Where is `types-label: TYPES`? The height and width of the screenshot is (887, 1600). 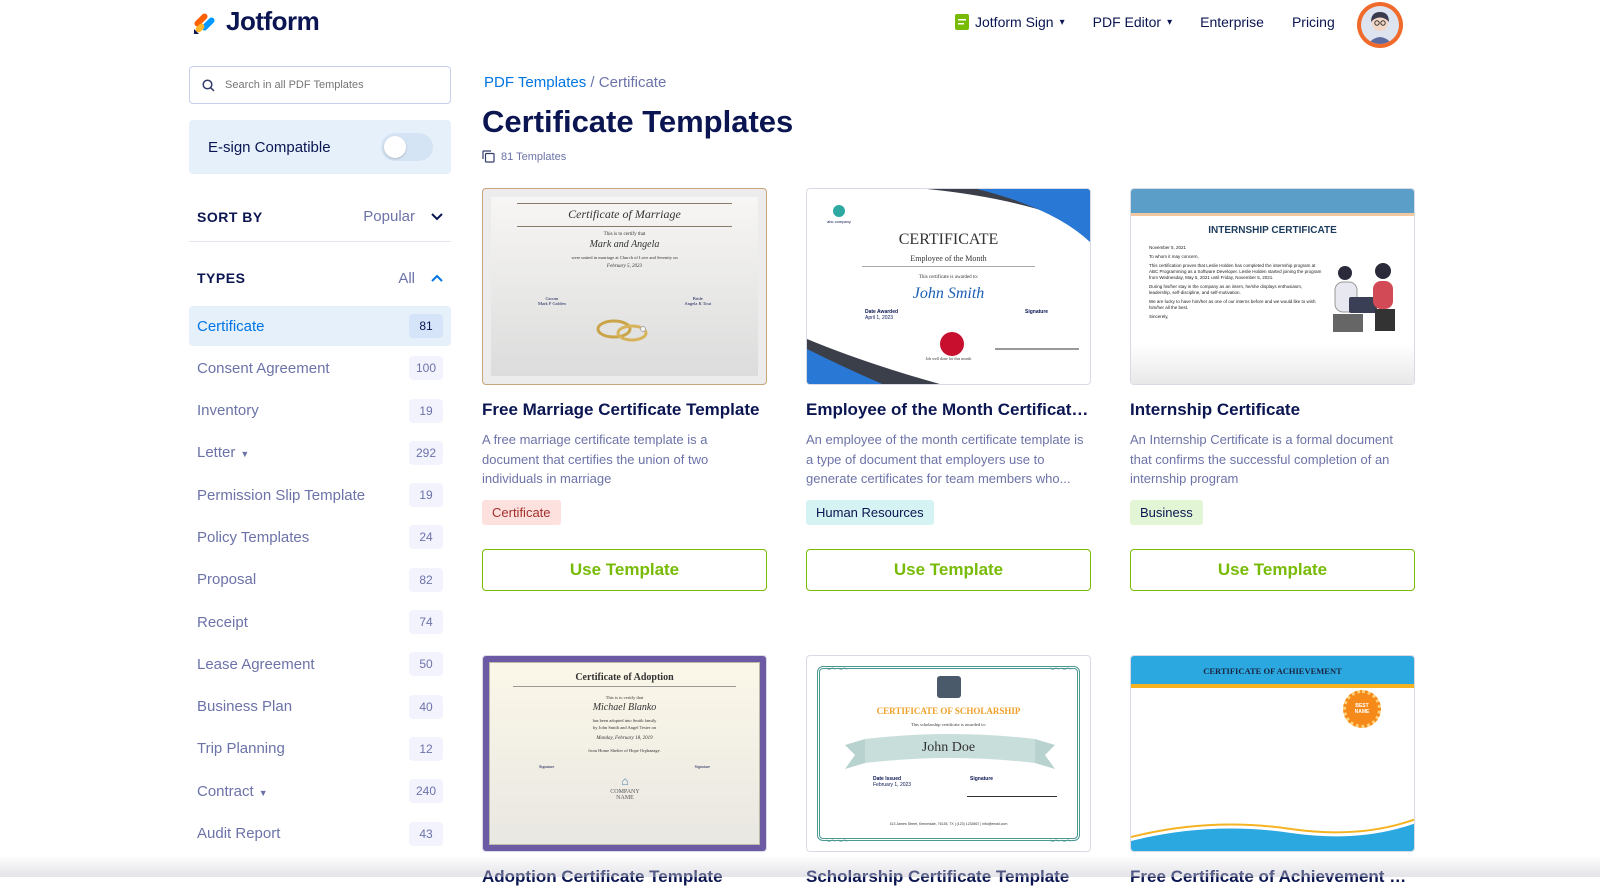 types-label: TYPES is located at coordinates (221, 278).